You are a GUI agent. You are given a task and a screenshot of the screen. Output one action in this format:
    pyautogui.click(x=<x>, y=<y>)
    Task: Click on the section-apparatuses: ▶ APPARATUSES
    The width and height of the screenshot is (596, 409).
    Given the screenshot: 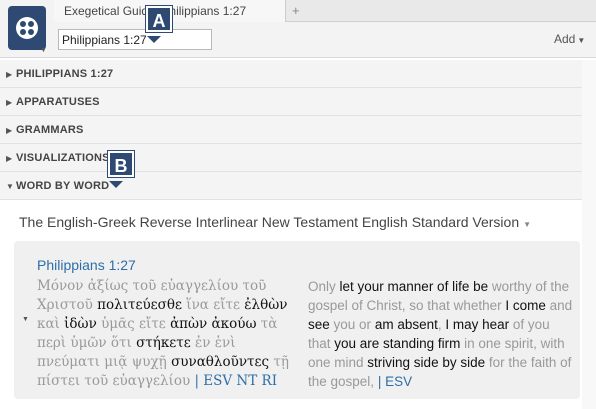 What is the action you would take?
    pyautogui.click(x=291, y=102)
    